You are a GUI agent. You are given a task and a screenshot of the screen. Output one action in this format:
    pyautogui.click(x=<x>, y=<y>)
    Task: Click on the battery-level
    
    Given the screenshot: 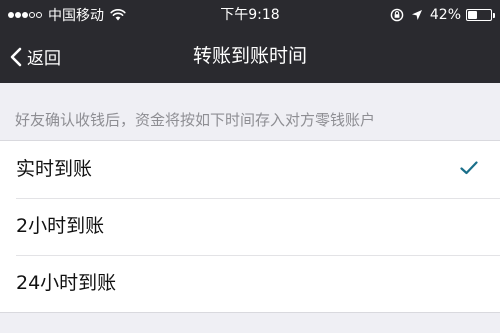 What is the action you would take?
    pyautogui.click(x=472, y=15)
    